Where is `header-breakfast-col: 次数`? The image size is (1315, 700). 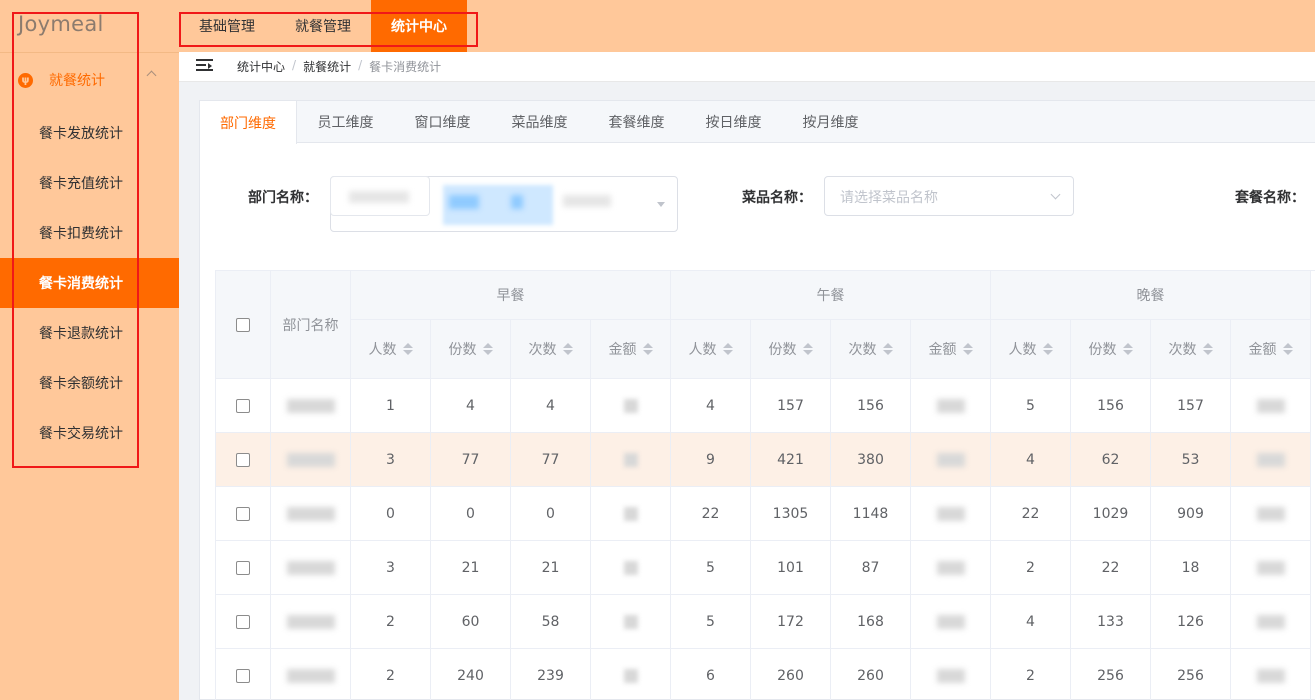 header-breakfast-col: 次数 is located at coordinates (551, 349).